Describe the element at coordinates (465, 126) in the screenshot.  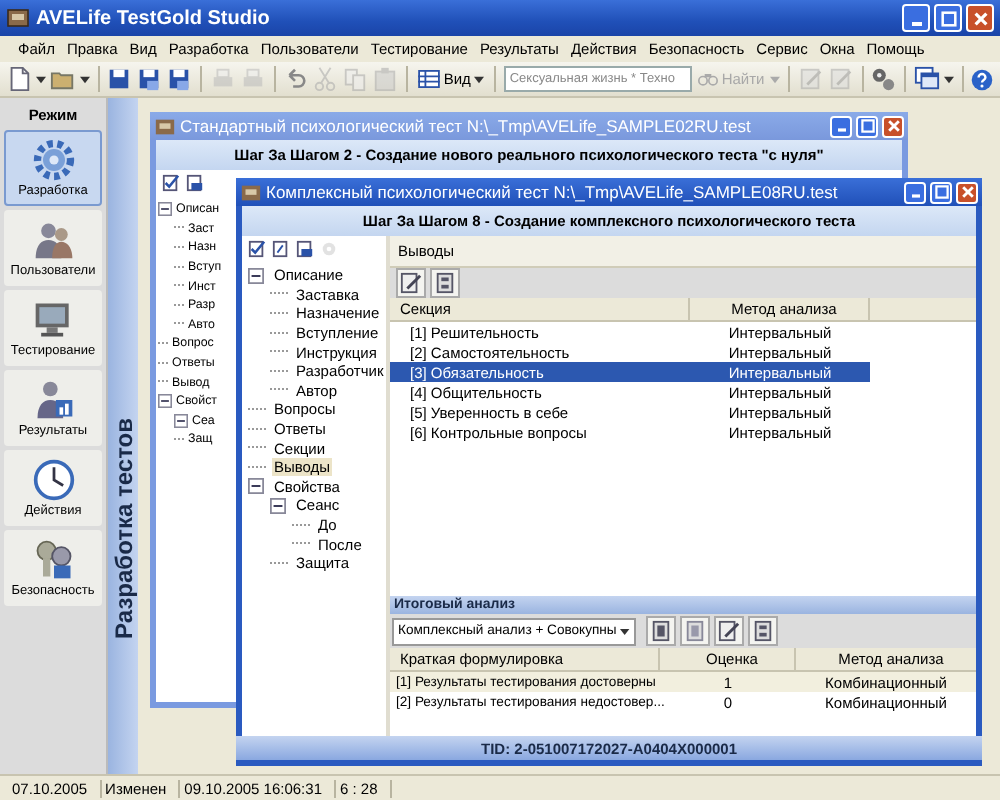
I see `document-title: Стандартный психологический тест N:\_Tmp\AVELife_SAMPLE02RU.test` at that location.